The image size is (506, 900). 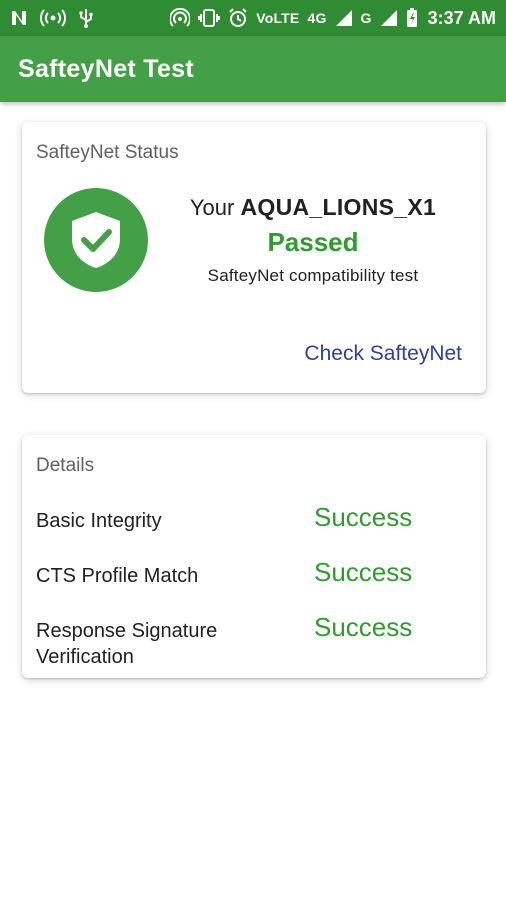 I want to click on detail-row-basic-integrity: Basic Integrity Success, so click(x=254, y=518).